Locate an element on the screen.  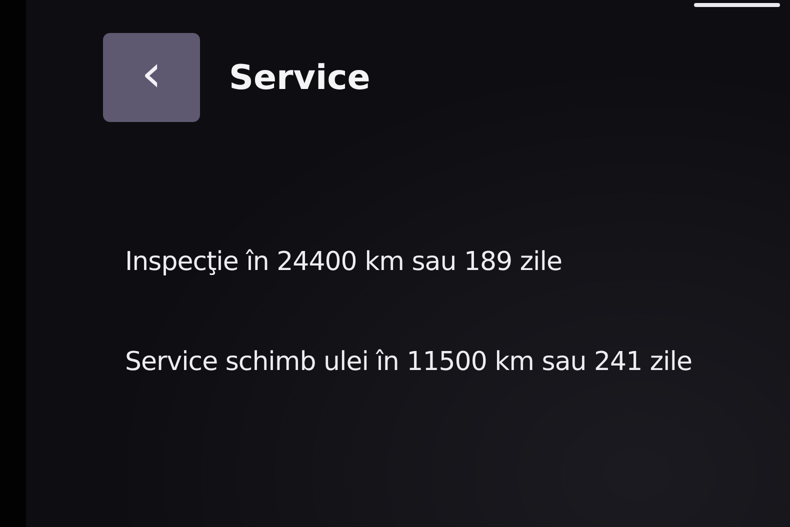
service-info: Service schimb ulei în 11500 km sau 241 zile is located at coordinates (409, 362).